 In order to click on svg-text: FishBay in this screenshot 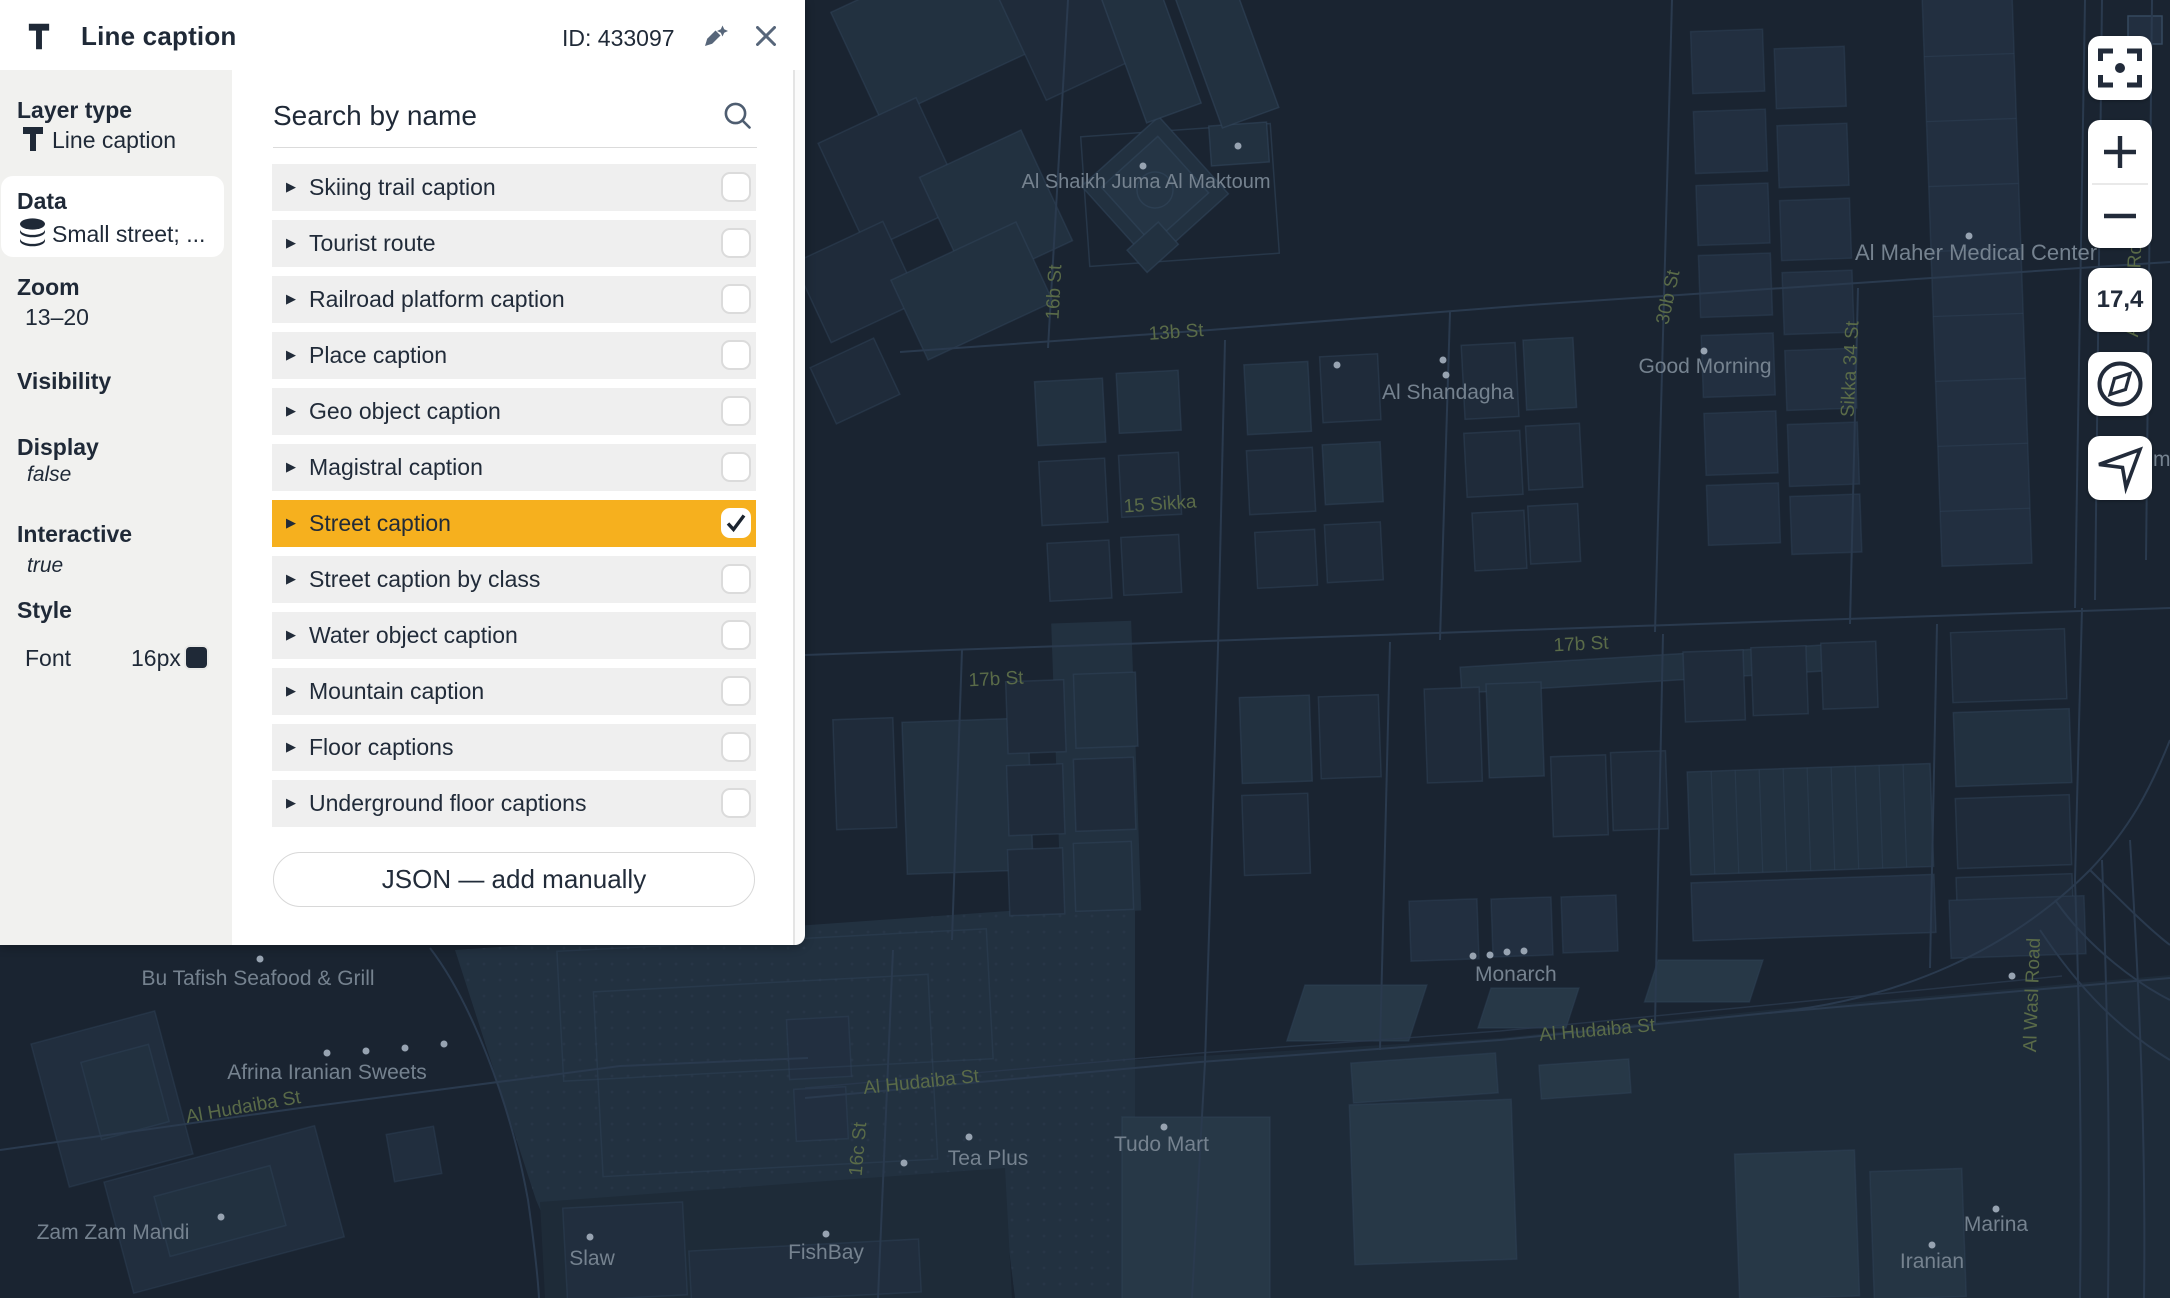, I will do `click(826, 1252)`.